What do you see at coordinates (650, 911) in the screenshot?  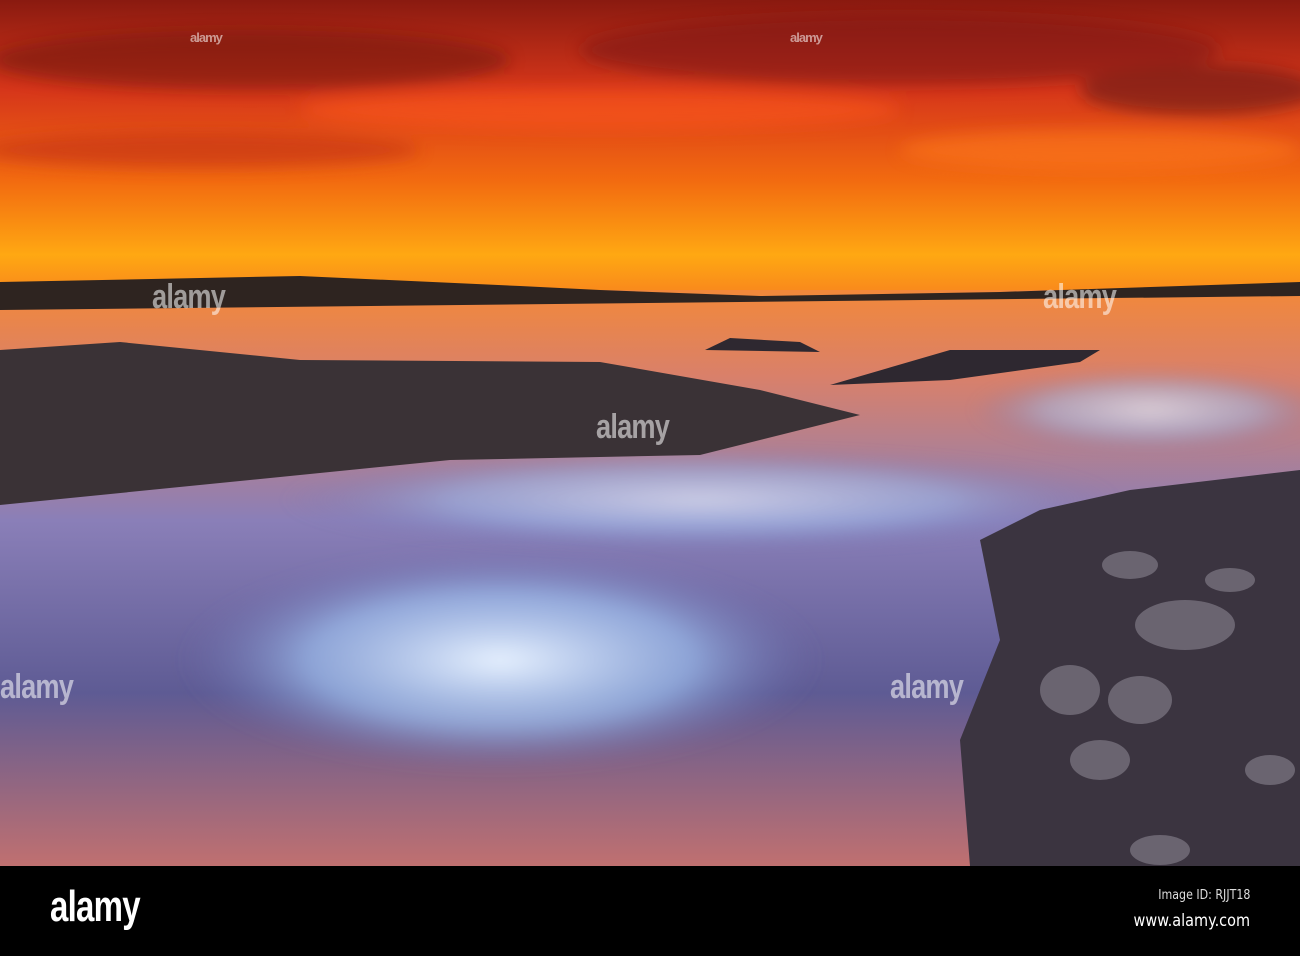 I see `watermark-footer: alamy Image ID: RJJT18 www.alamy.com` at bounding box center [650, 911].